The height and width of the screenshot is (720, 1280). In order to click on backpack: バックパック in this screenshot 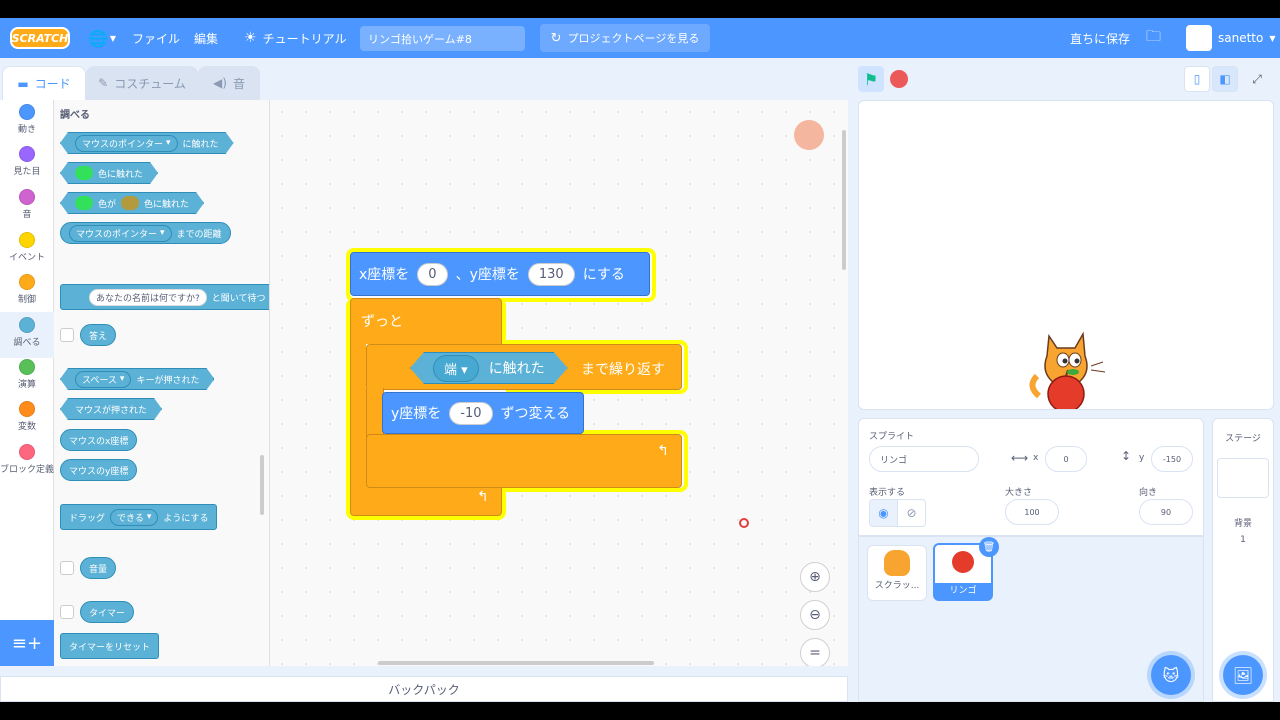, I will do `click(424, 689)`.